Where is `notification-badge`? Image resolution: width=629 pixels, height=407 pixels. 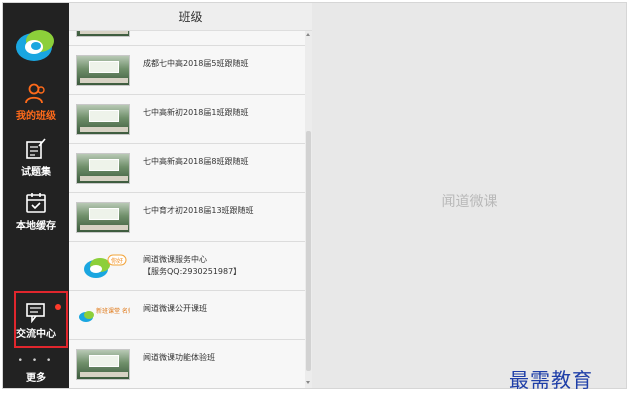
notification-badge is located at coordinates (58, 307).